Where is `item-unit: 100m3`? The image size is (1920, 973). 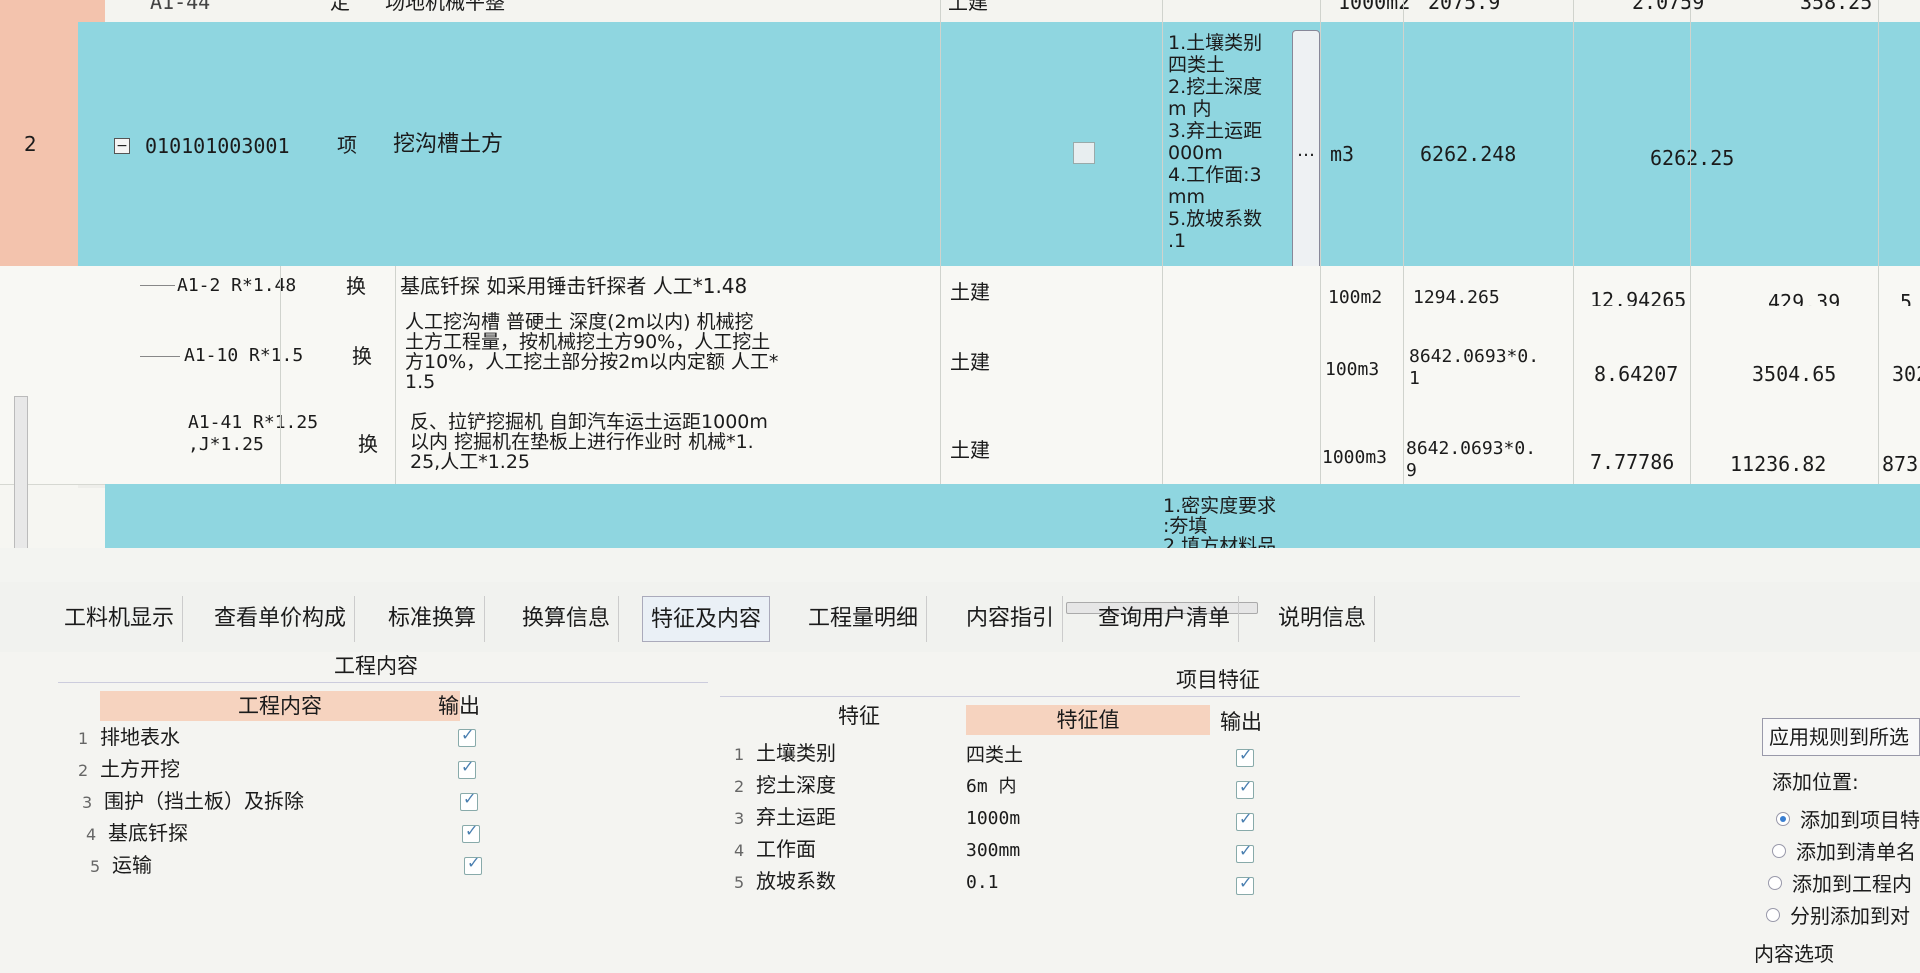
item-unit: 100m3 is located at coordinates (1352, 369).